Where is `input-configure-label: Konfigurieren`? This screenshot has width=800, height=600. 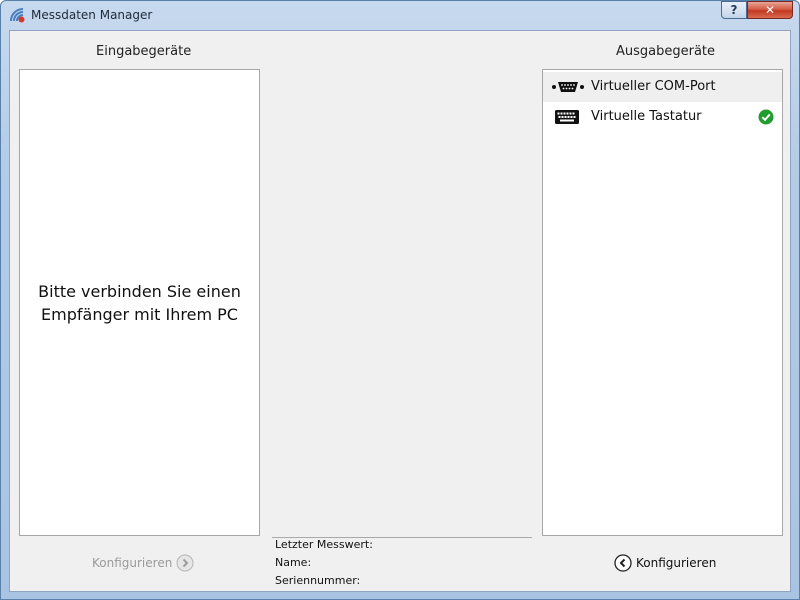 input-configure-label: Konfigurieren is located at coordinates (132, 563).